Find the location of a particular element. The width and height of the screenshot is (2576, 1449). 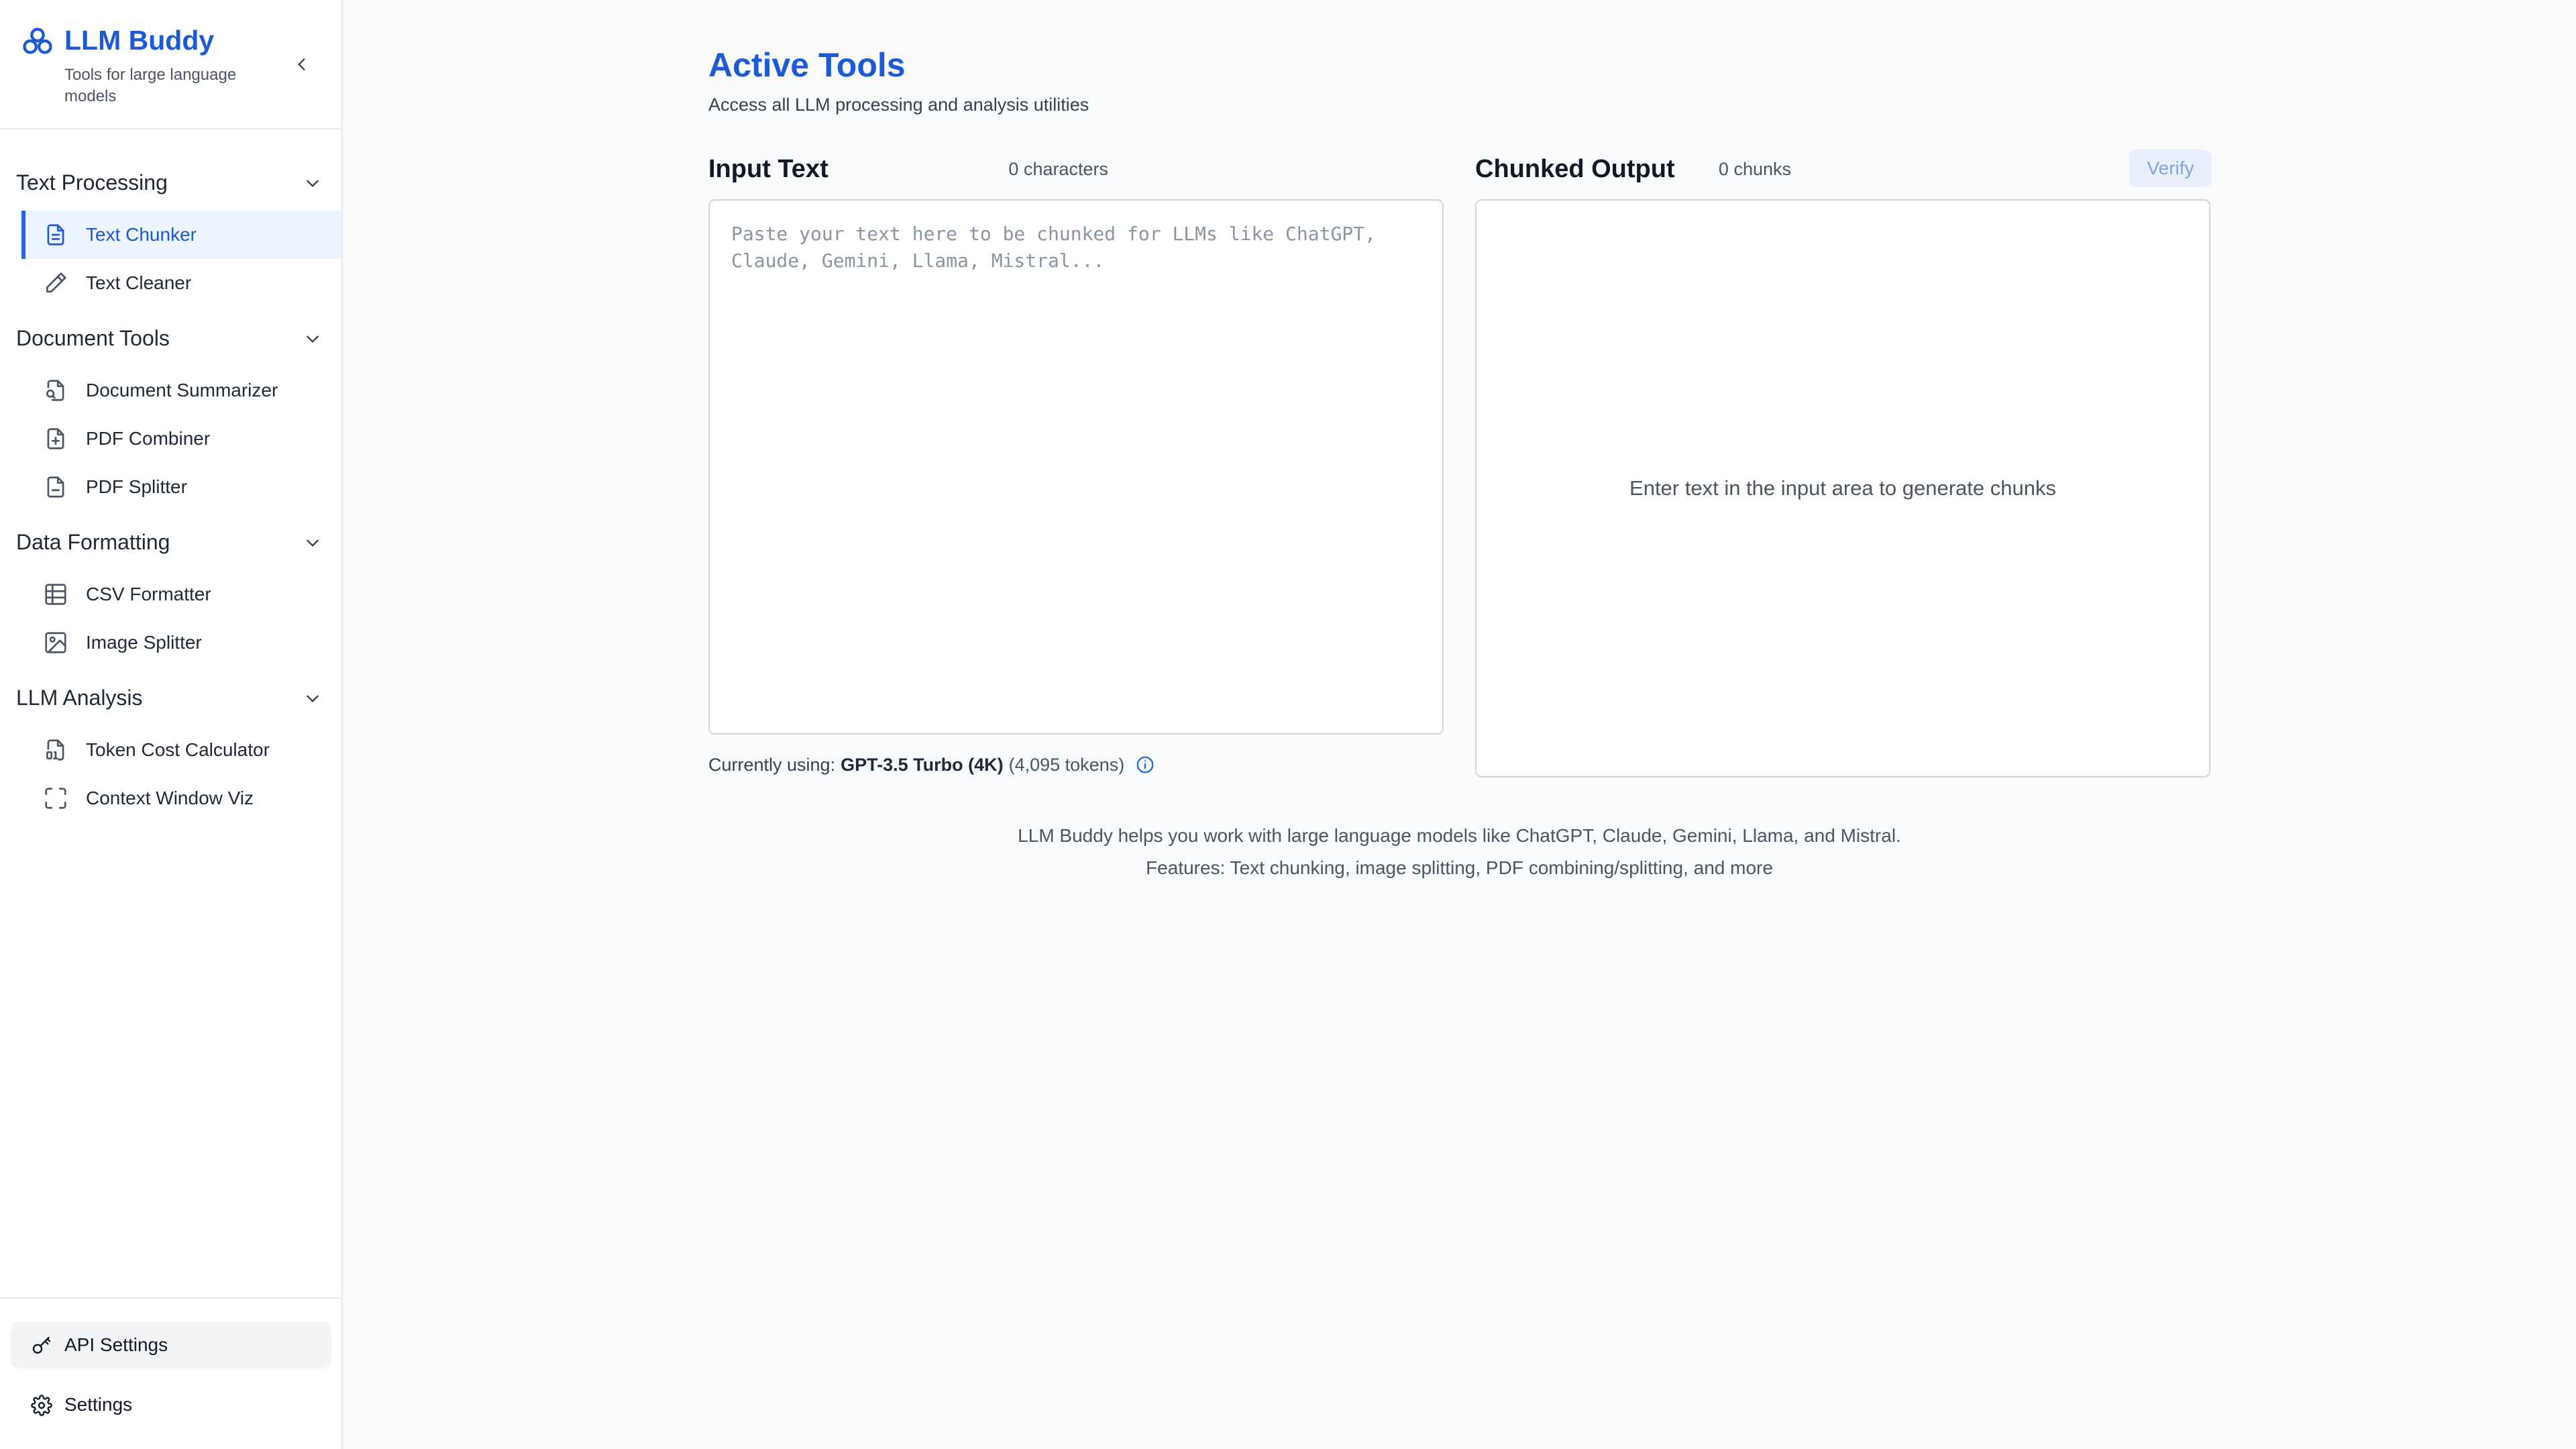

collapse-sidebar-button is located at coordinates (302, 64).